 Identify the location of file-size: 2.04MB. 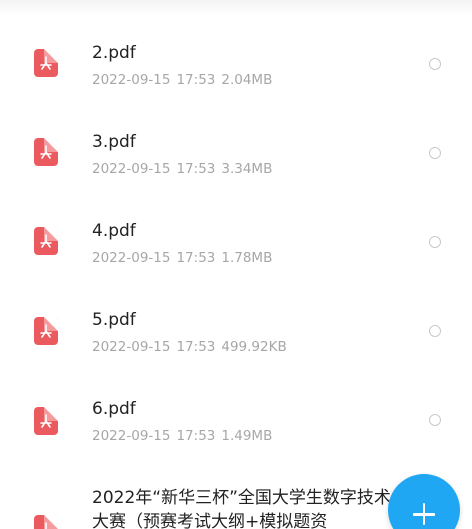
(247, 80).